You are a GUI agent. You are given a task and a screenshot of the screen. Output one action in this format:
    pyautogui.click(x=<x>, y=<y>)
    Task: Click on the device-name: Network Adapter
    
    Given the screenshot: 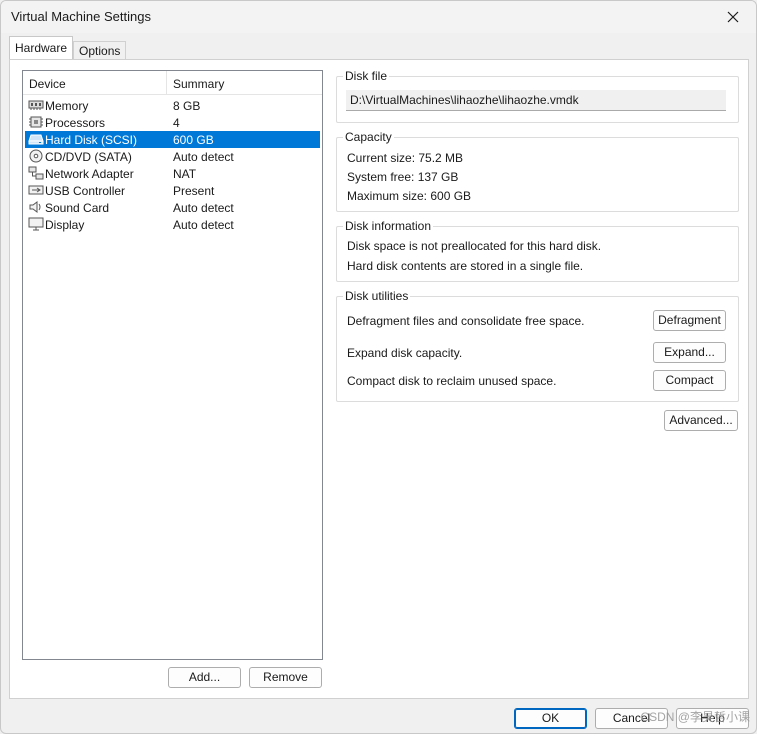 What is the action you would take?
    pyautogui.click(x=89, y=174)
    